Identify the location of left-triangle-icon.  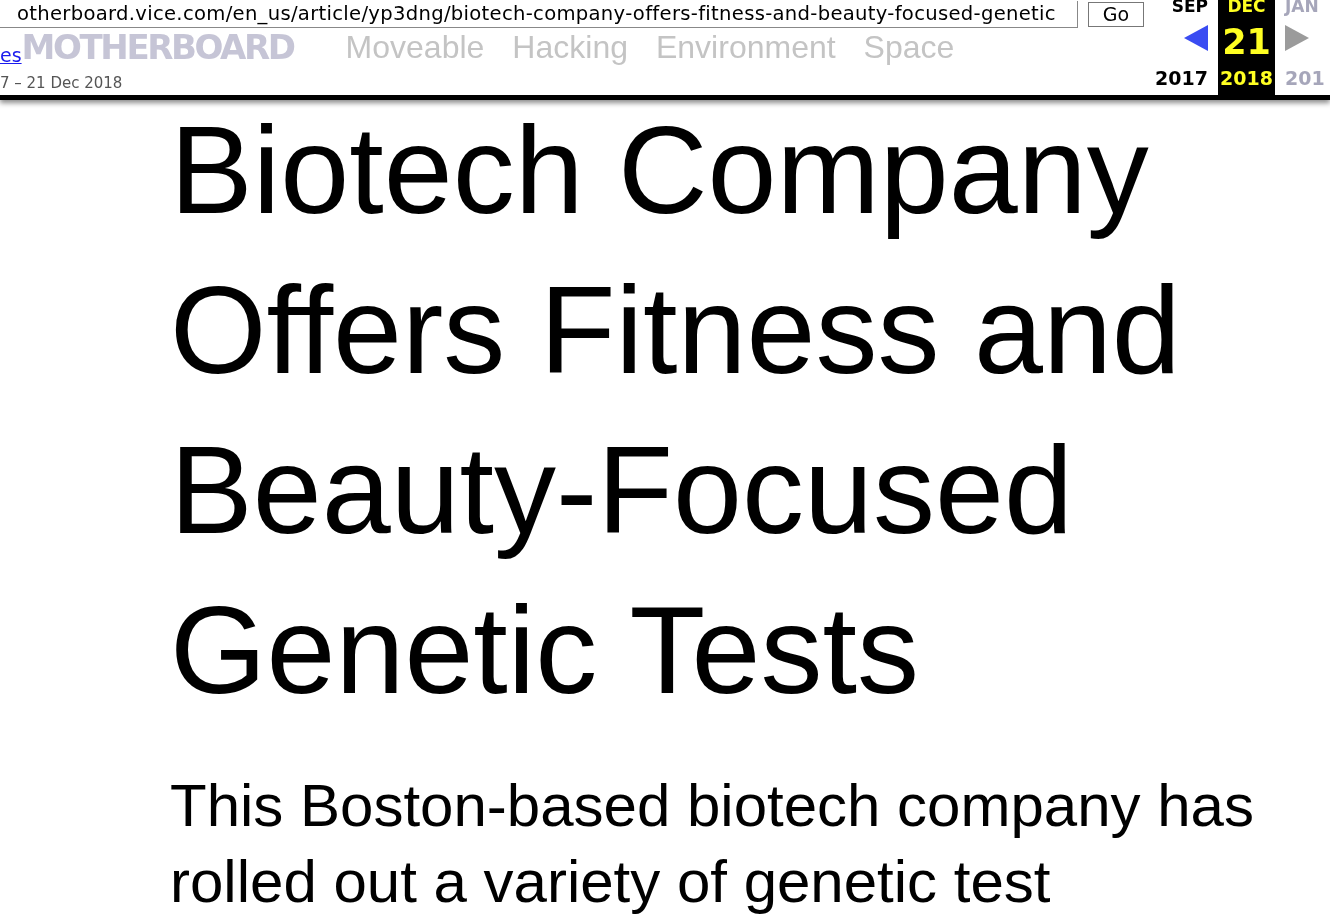
(1196, 38).